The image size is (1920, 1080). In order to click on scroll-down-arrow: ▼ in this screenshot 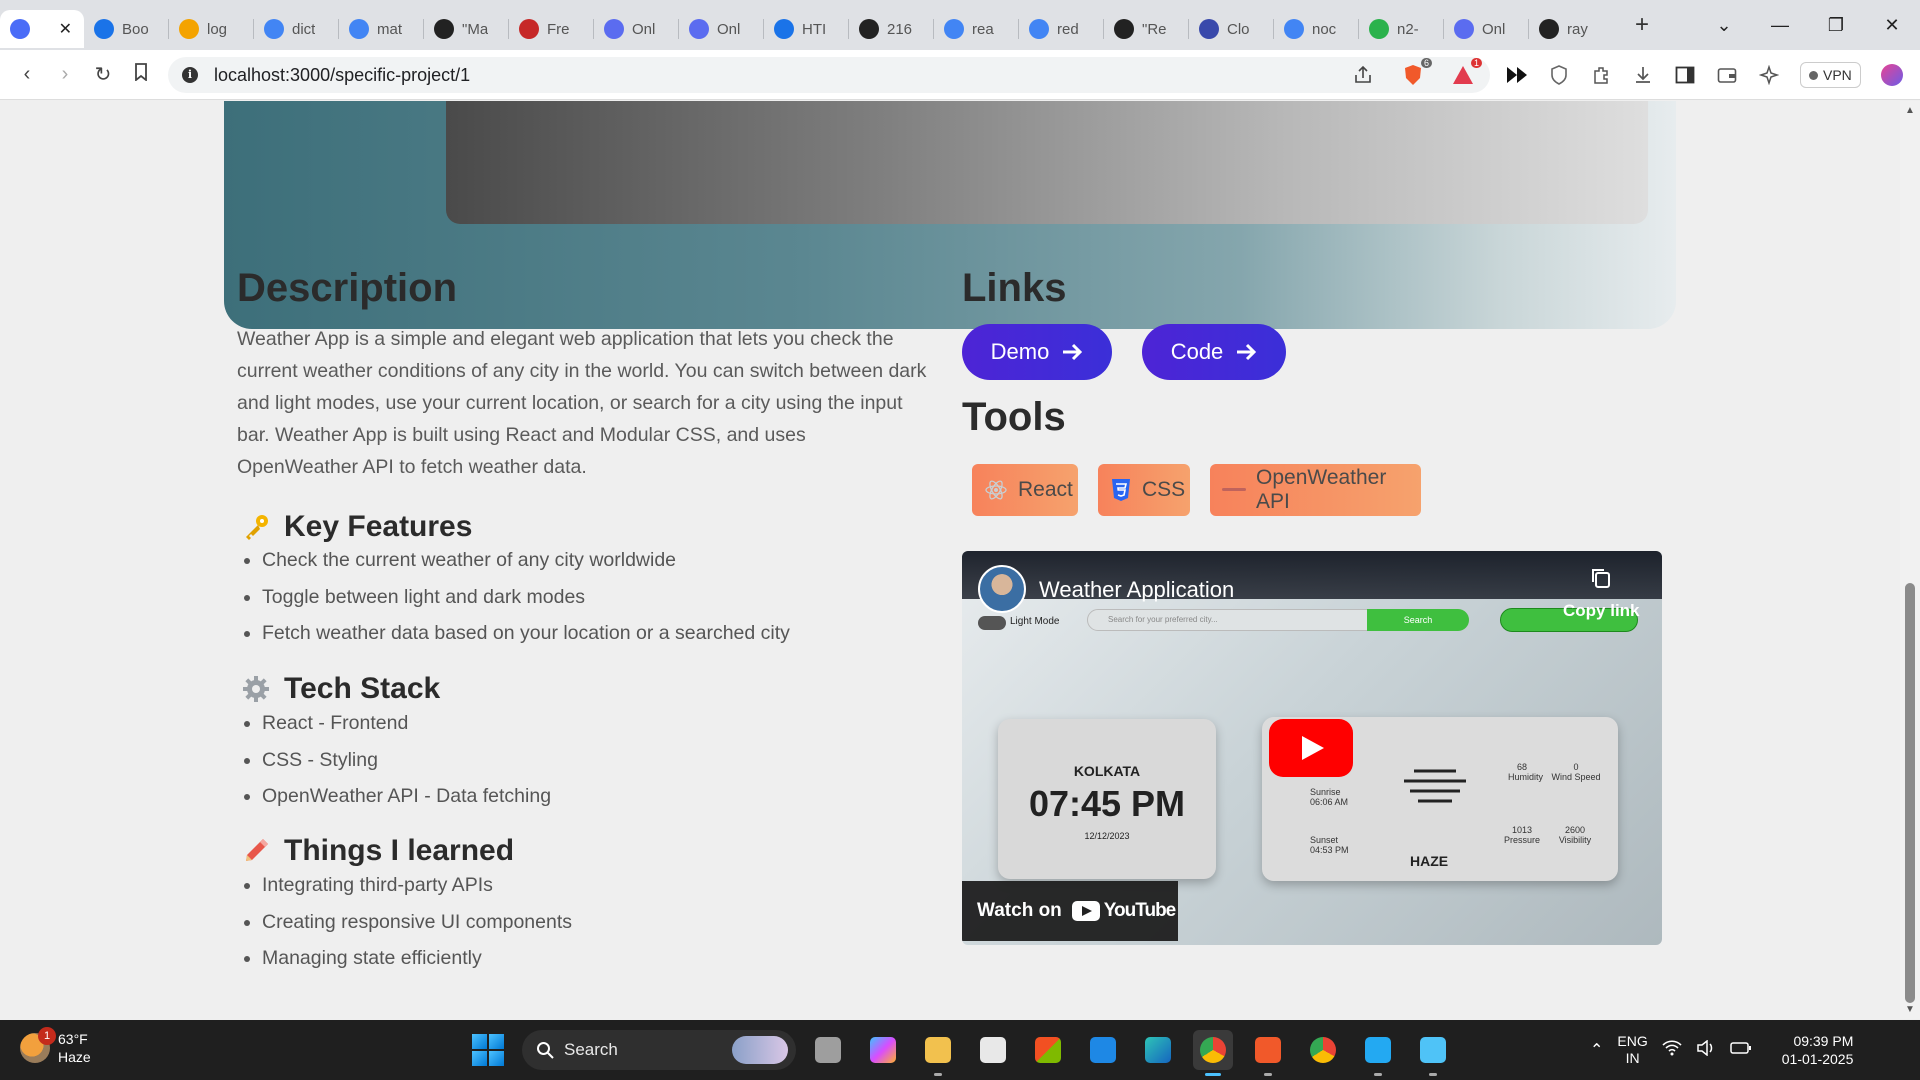, I will do `click(1910, 1009)`.